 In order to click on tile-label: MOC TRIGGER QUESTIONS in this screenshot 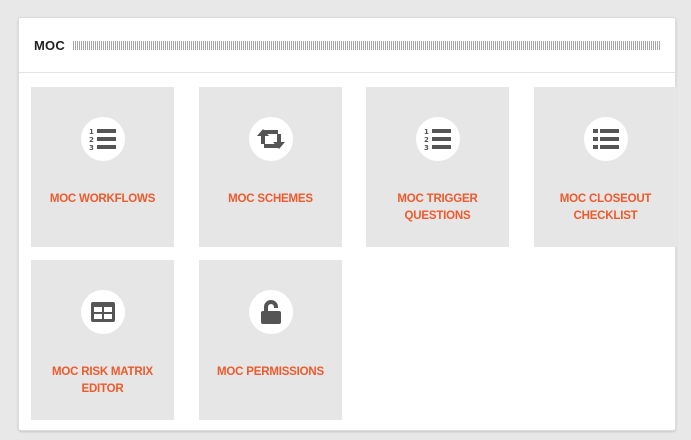, I will do `click(437, 207)`.